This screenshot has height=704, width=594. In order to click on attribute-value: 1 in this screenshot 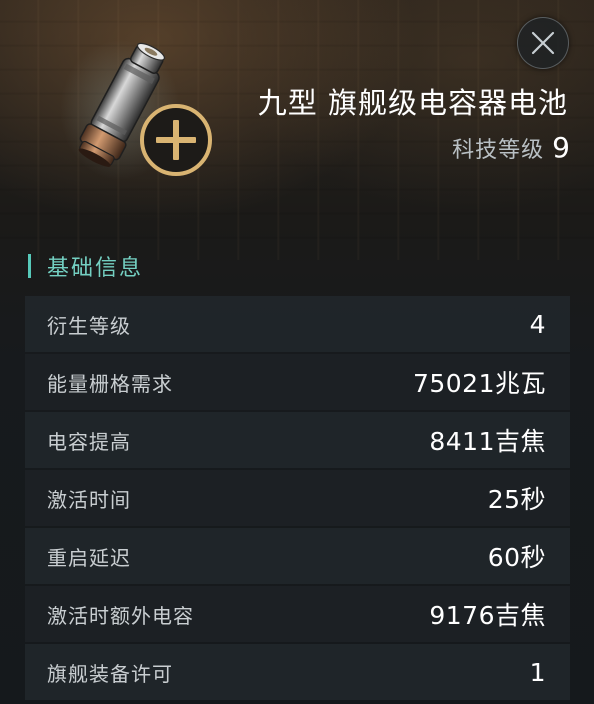, I will do `click(537, 672)`.